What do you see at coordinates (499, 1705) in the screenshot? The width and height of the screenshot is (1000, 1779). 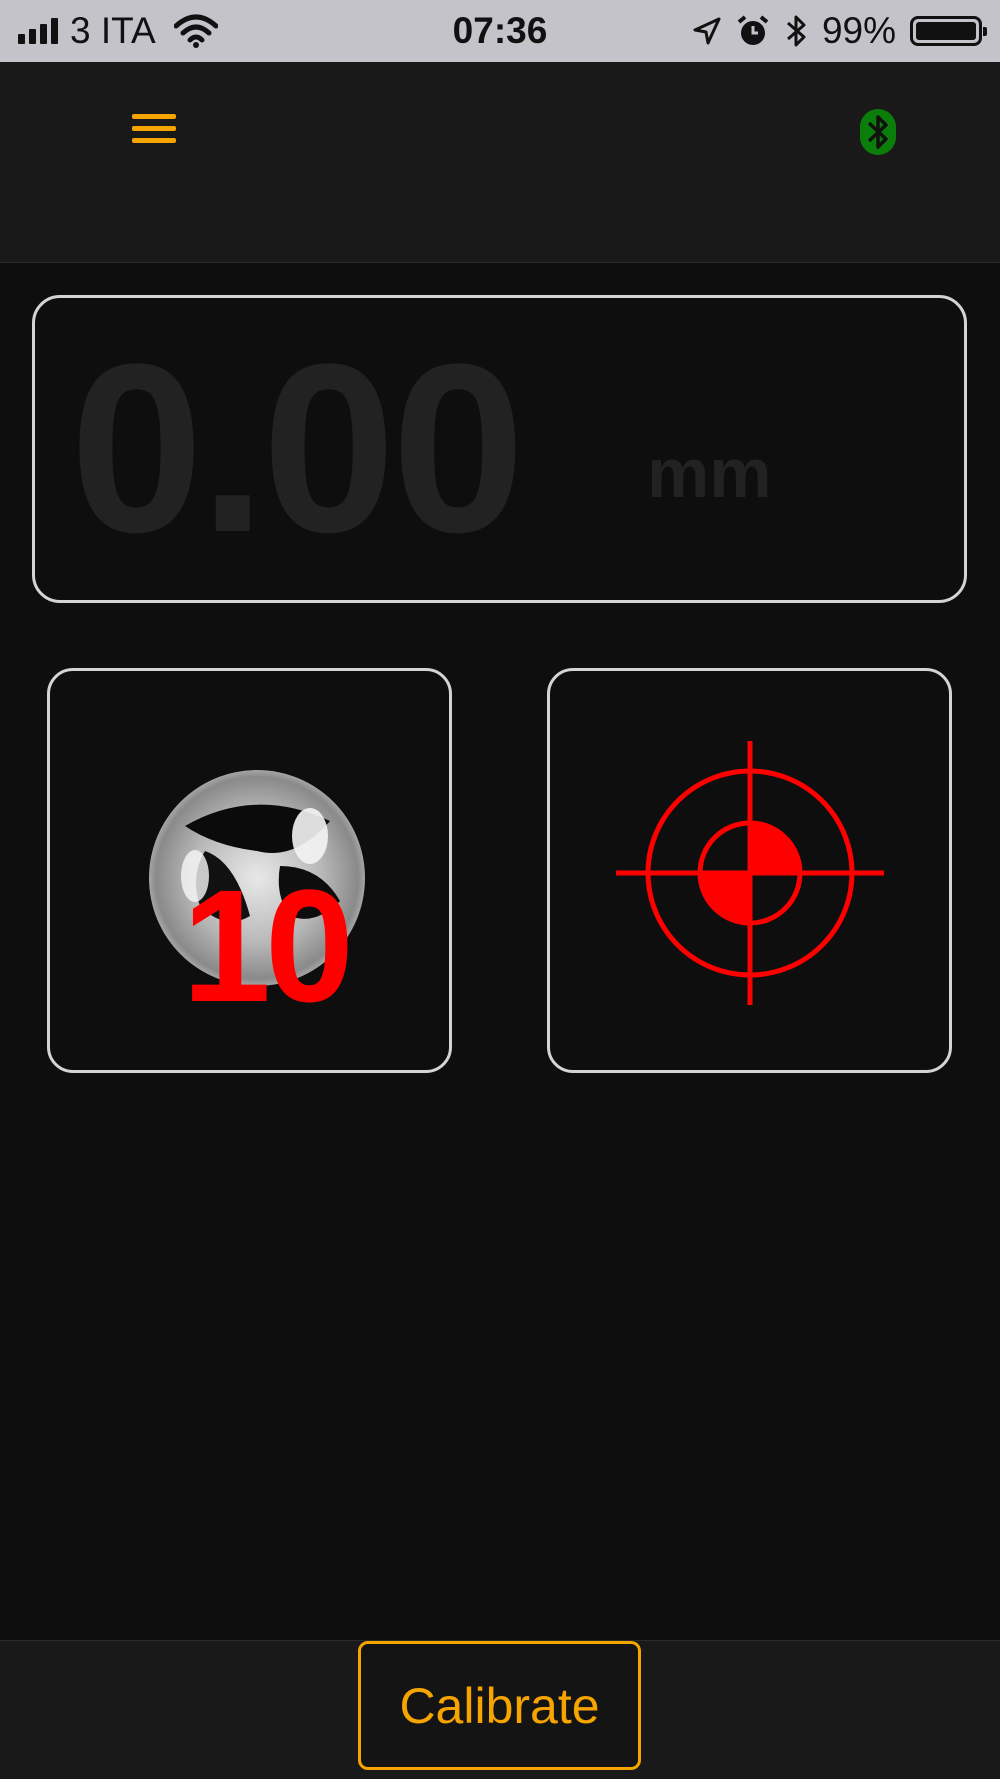 I see `calibrate-button: Calibrate` at bounding box center [499, 1705].